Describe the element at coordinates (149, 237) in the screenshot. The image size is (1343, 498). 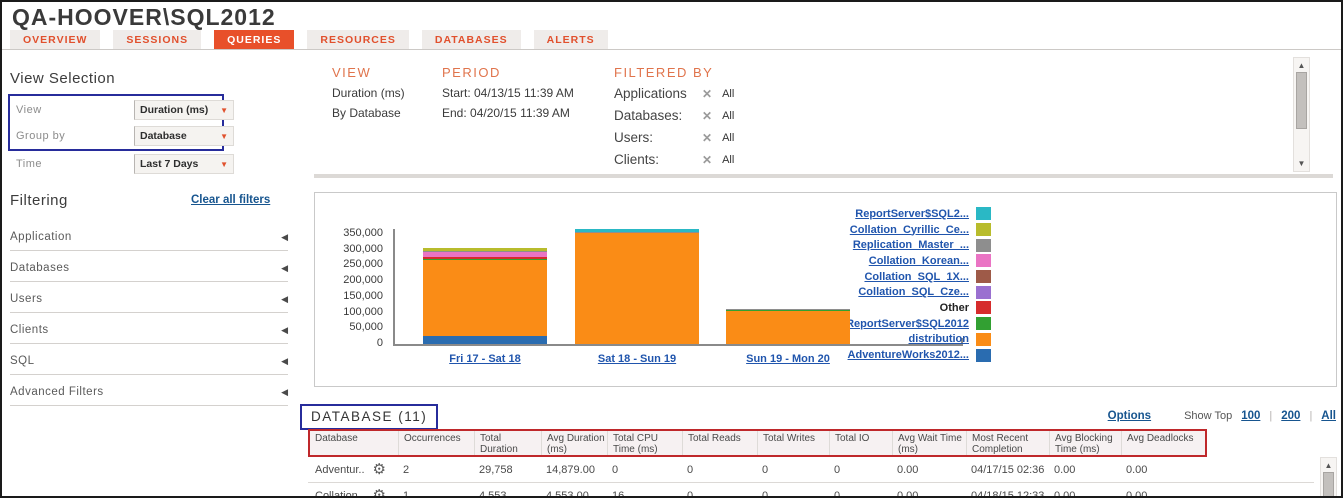
I see `filter-application: Application ◀` at that location.